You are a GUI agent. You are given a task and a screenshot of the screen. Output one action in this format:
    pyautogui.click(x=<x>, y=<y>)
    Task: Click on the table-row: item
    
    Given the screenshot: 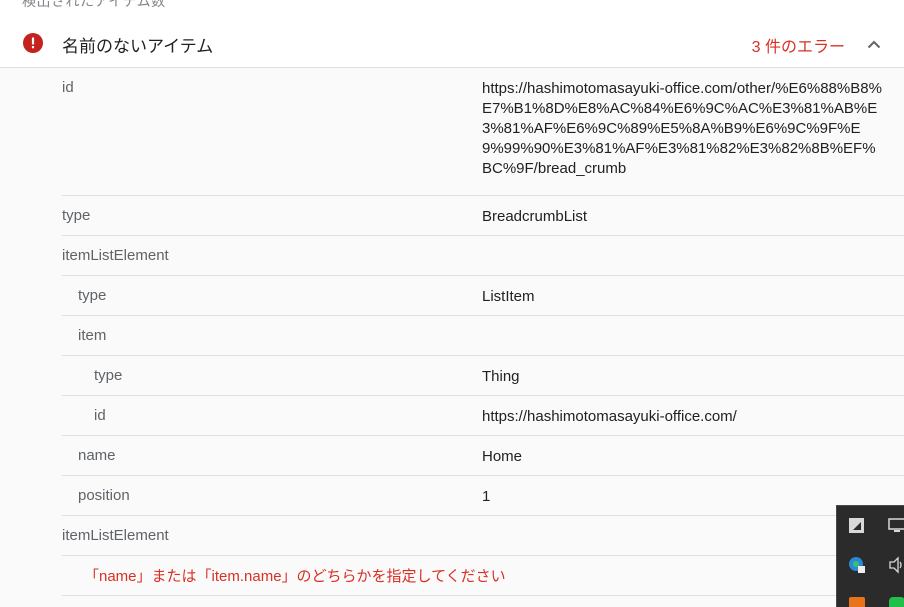 What is the action you would take?
    pyautogui.click(x=483, y=336)
    